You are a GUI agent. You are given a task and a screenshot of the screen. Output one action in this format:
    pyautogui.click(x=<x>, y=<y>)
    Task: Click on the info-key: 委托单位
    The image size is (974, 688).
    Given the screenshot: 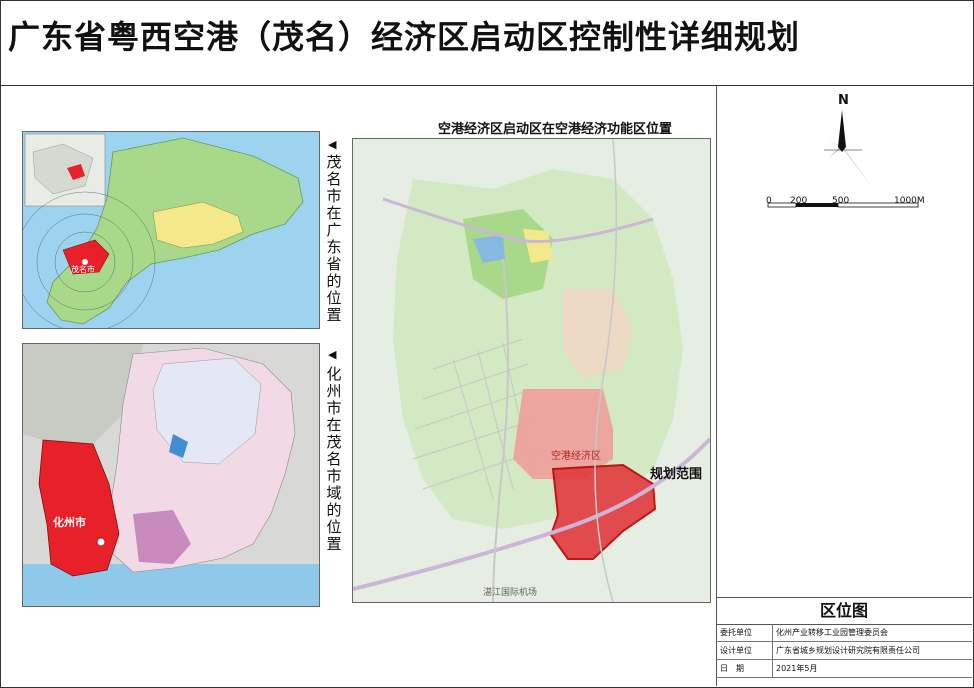 What is the action you would take?
    pyautogui.click(x=736, y=632)
    